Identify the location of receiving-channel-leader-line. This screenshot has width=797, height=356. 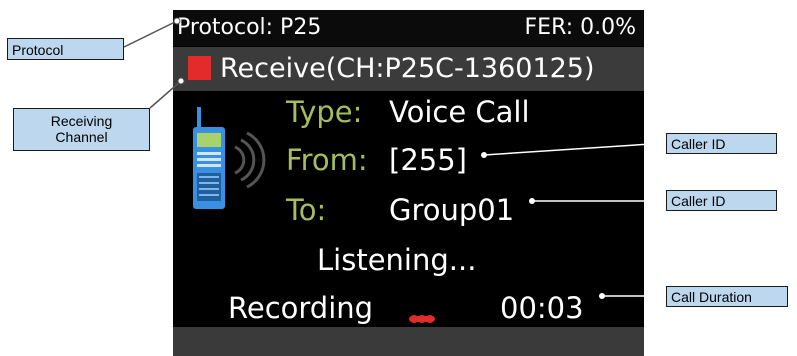
(165, 94).